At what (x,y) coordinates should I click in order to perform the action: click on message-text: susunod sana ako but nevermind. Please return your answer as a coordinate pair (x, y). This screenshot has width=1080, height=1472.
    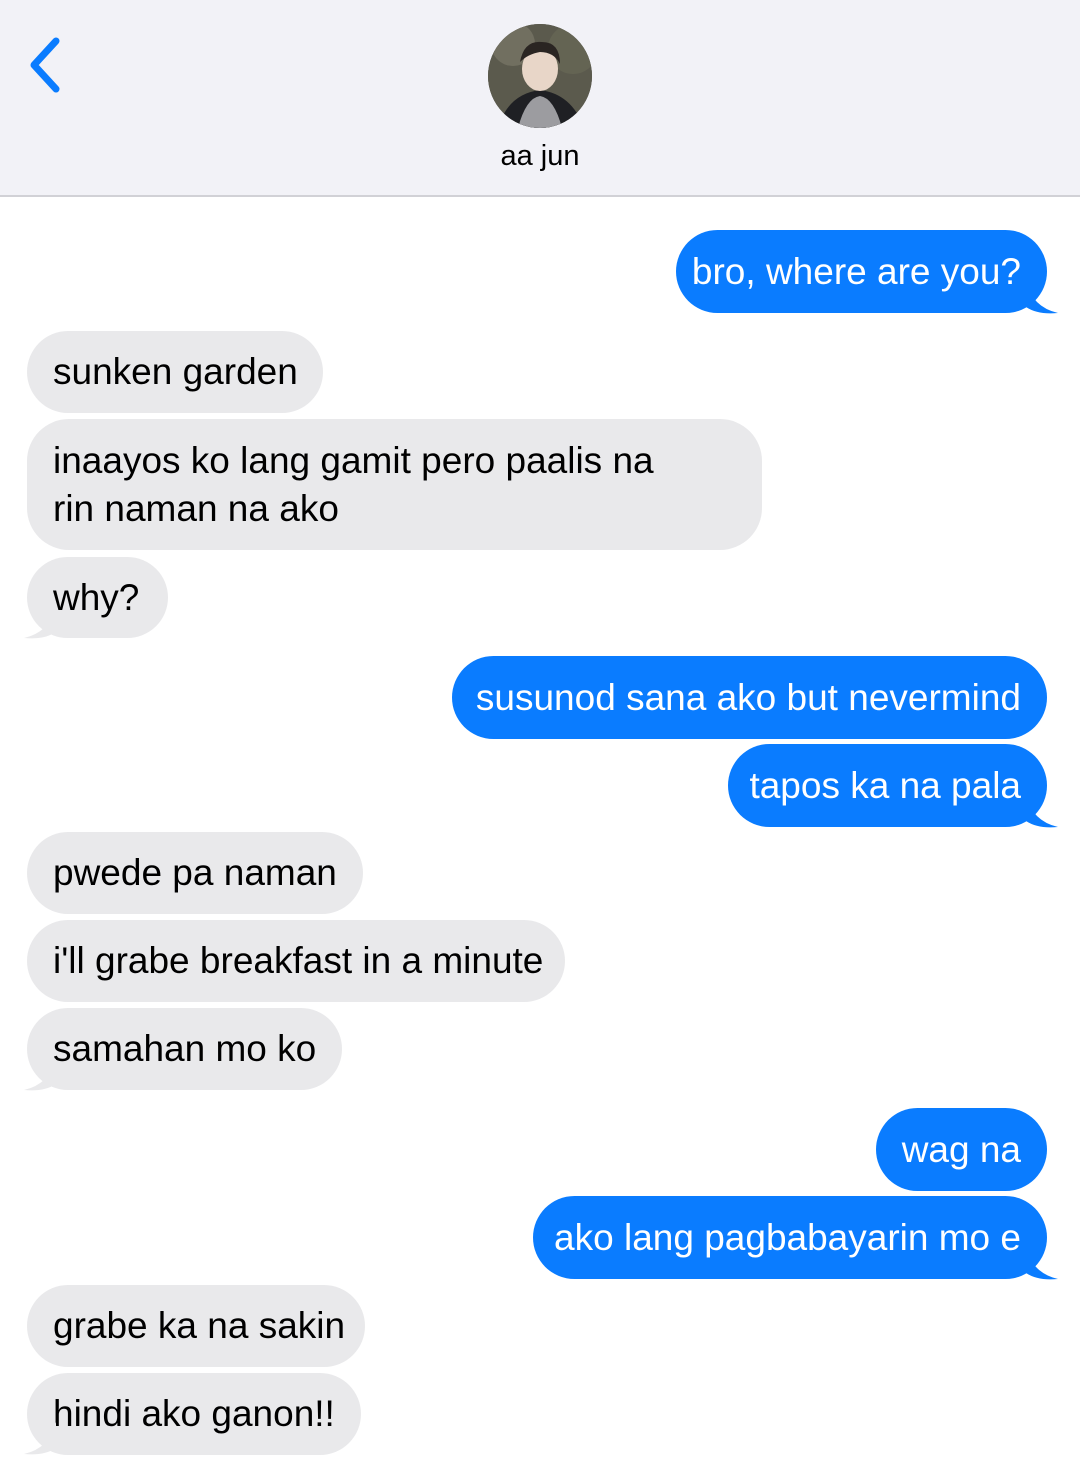
    Looking at the image, I should click on (748, 697).